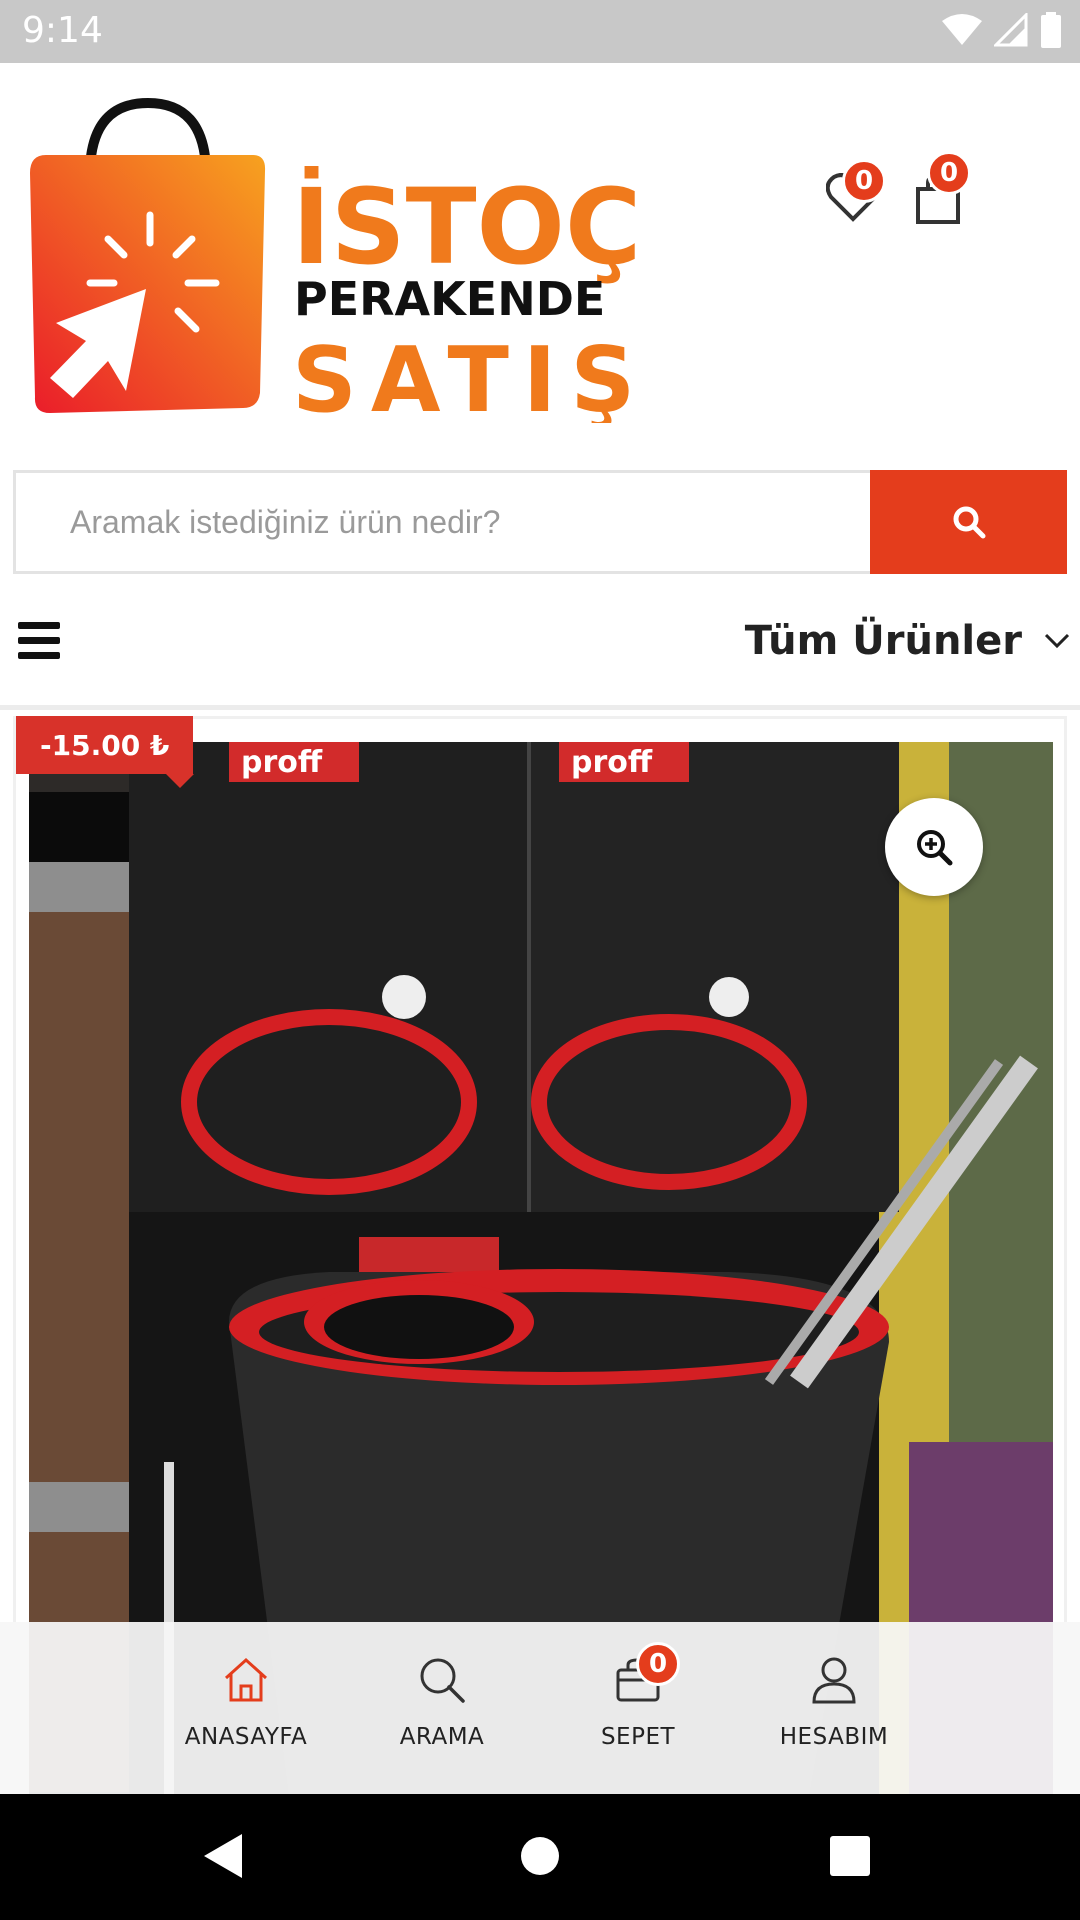  I want to click on nav-label-home: ANASAYFA, so click(246, 1737).